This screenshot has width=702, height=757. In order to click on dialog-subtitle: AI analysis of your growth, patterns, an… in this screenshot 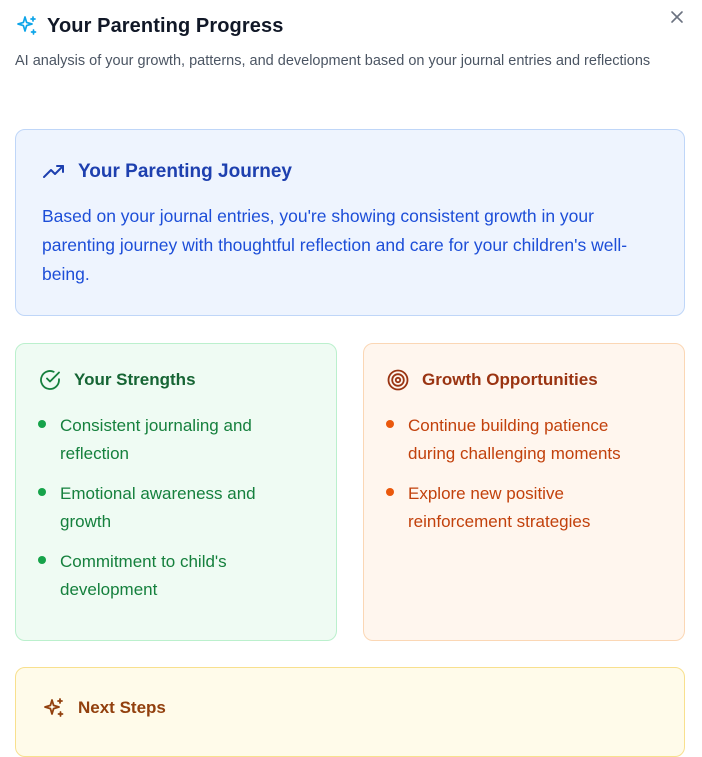, I will do `click(333, 61)`.